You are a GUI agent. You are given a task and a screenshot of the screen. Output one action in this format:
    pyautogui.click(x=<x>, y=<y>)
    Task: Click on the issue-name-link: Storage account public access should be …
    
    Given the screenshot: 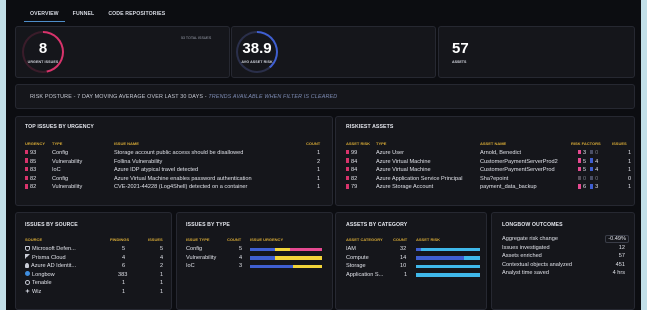 What is the action you would take?
    pyautogui.click(x=178, y=153)
    